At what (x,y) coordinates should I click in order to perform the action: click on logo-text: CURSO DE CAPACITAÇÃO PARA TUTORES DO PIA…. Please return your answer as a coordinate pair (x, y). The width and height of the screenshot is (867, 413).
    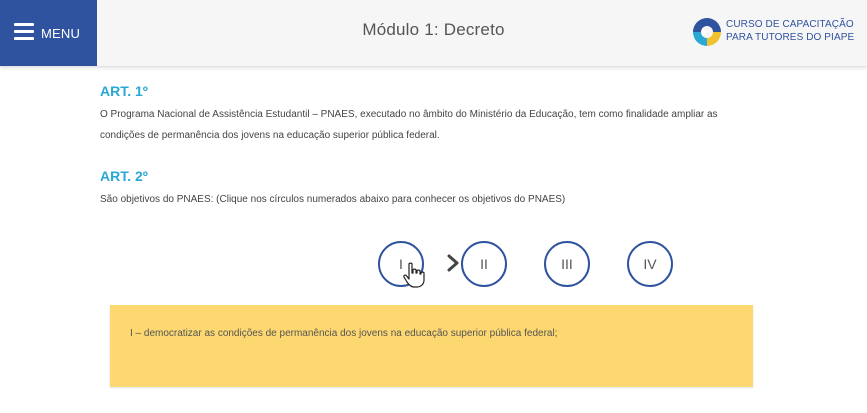
    Looking at the image, I should click on (790, 31).